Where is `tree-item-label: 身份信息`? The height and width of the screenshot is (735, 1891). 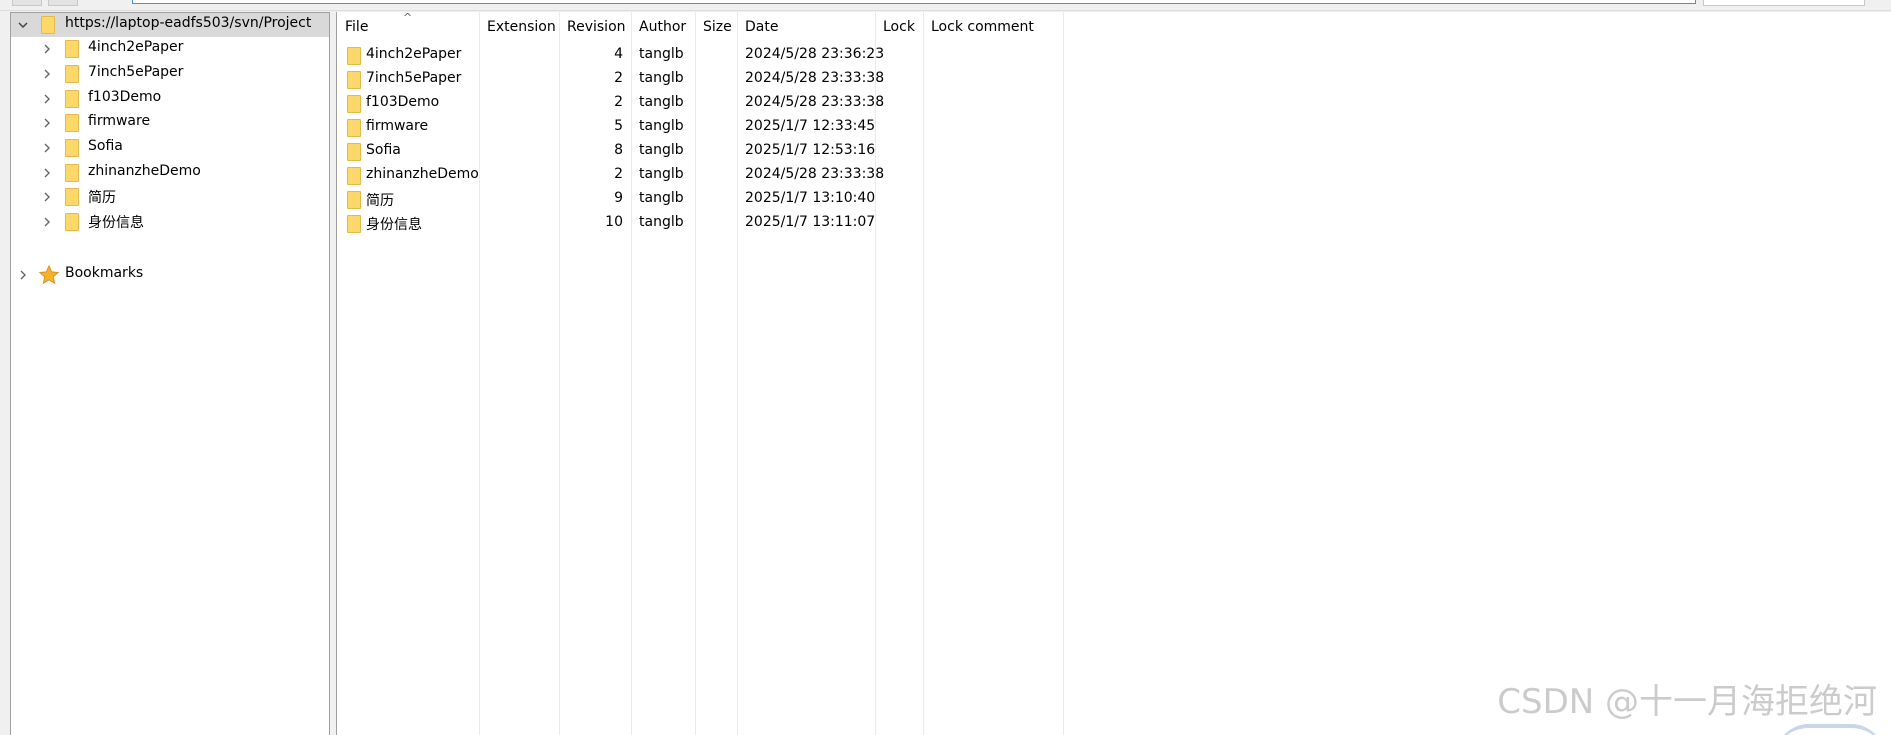
tree-item-label: 身份信息 is located at coordinates (116, 223).